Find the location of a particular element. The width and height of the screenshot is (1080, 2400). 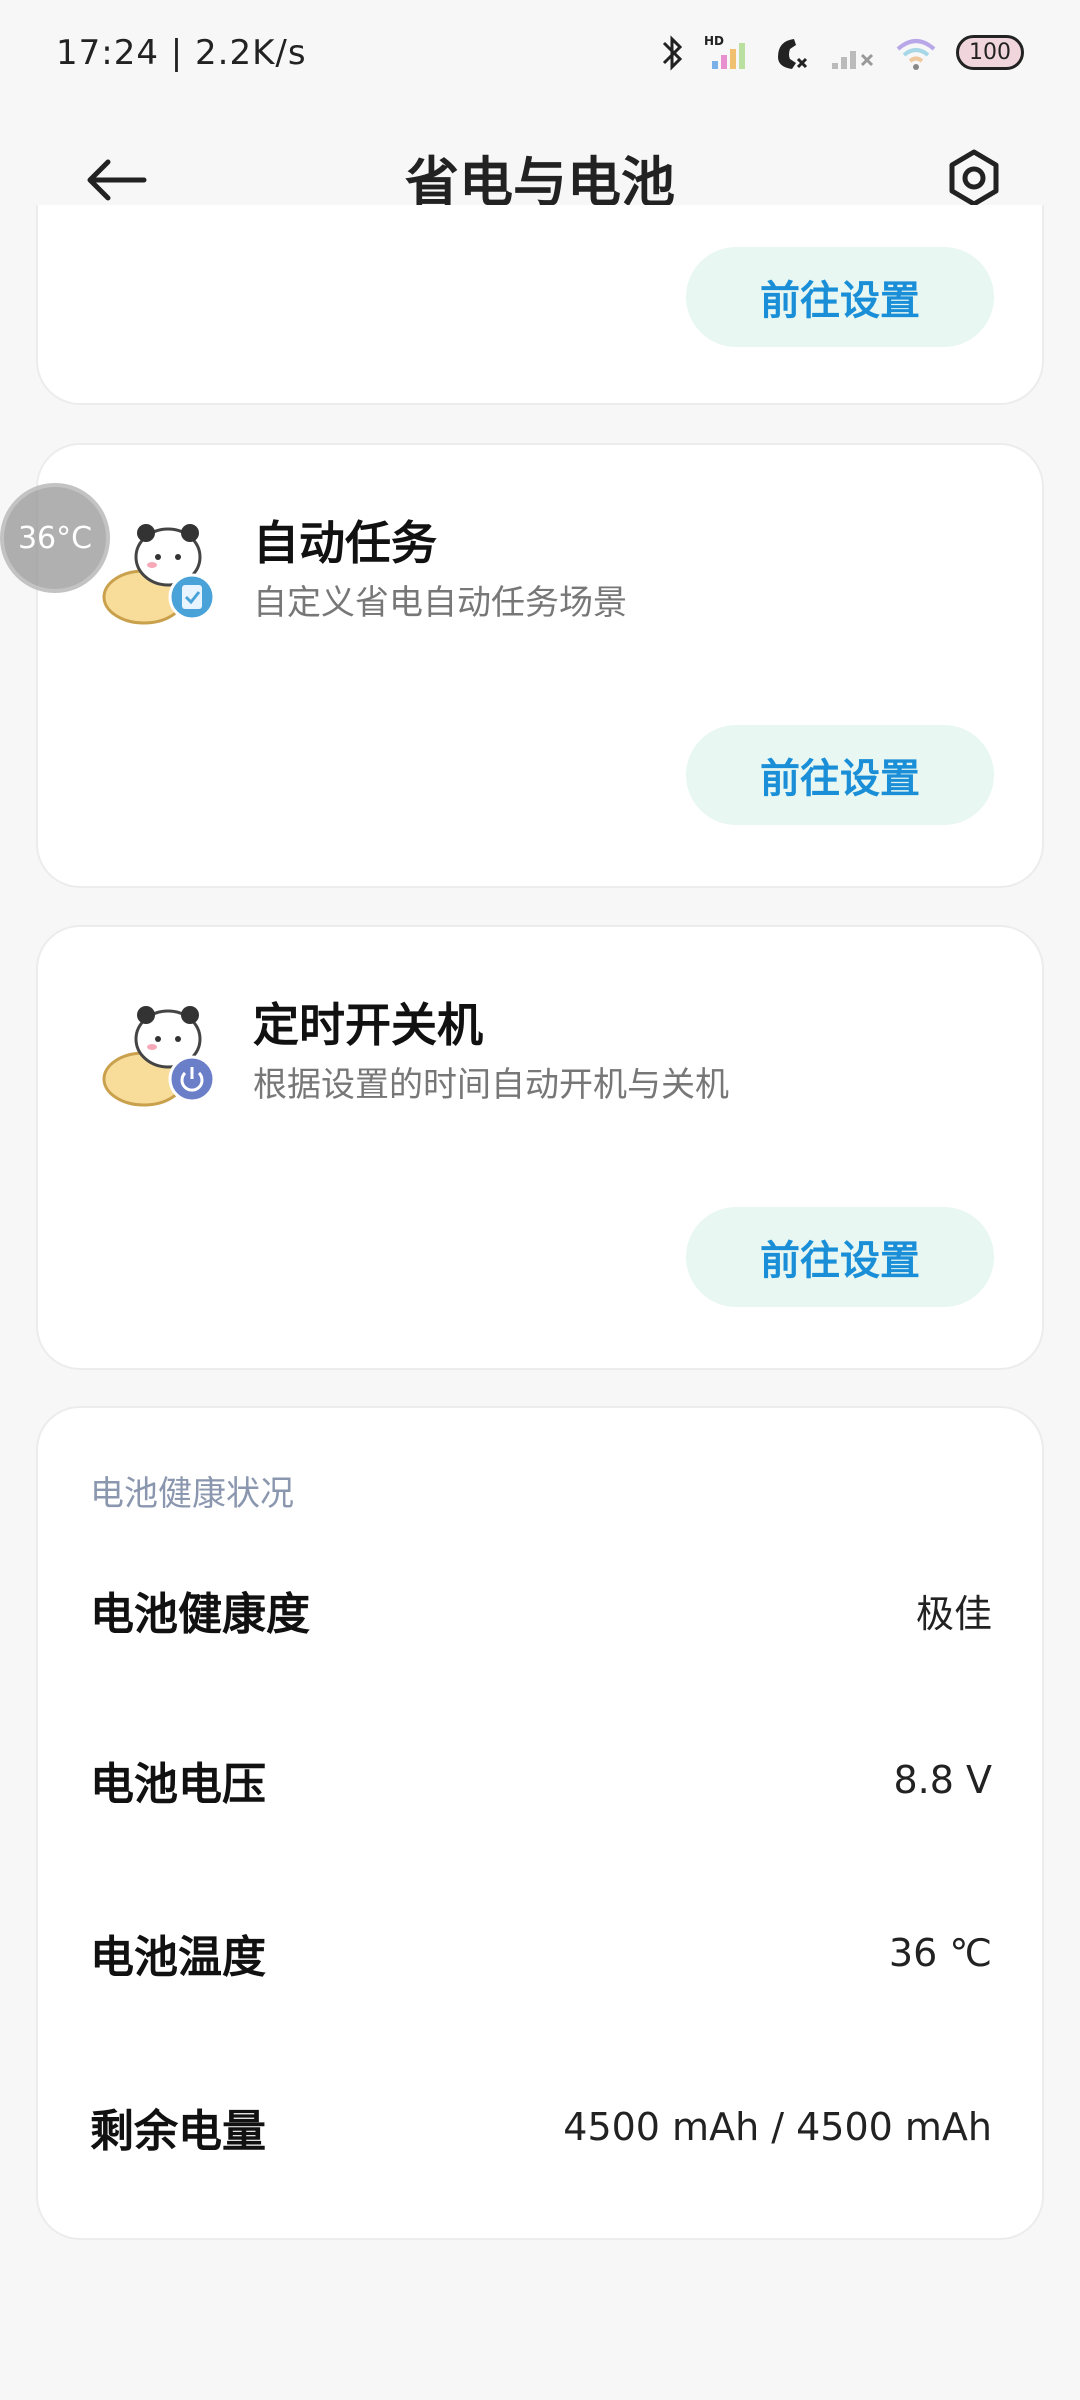

signal-hd-icon: HD is located at coordinates (729, 53).